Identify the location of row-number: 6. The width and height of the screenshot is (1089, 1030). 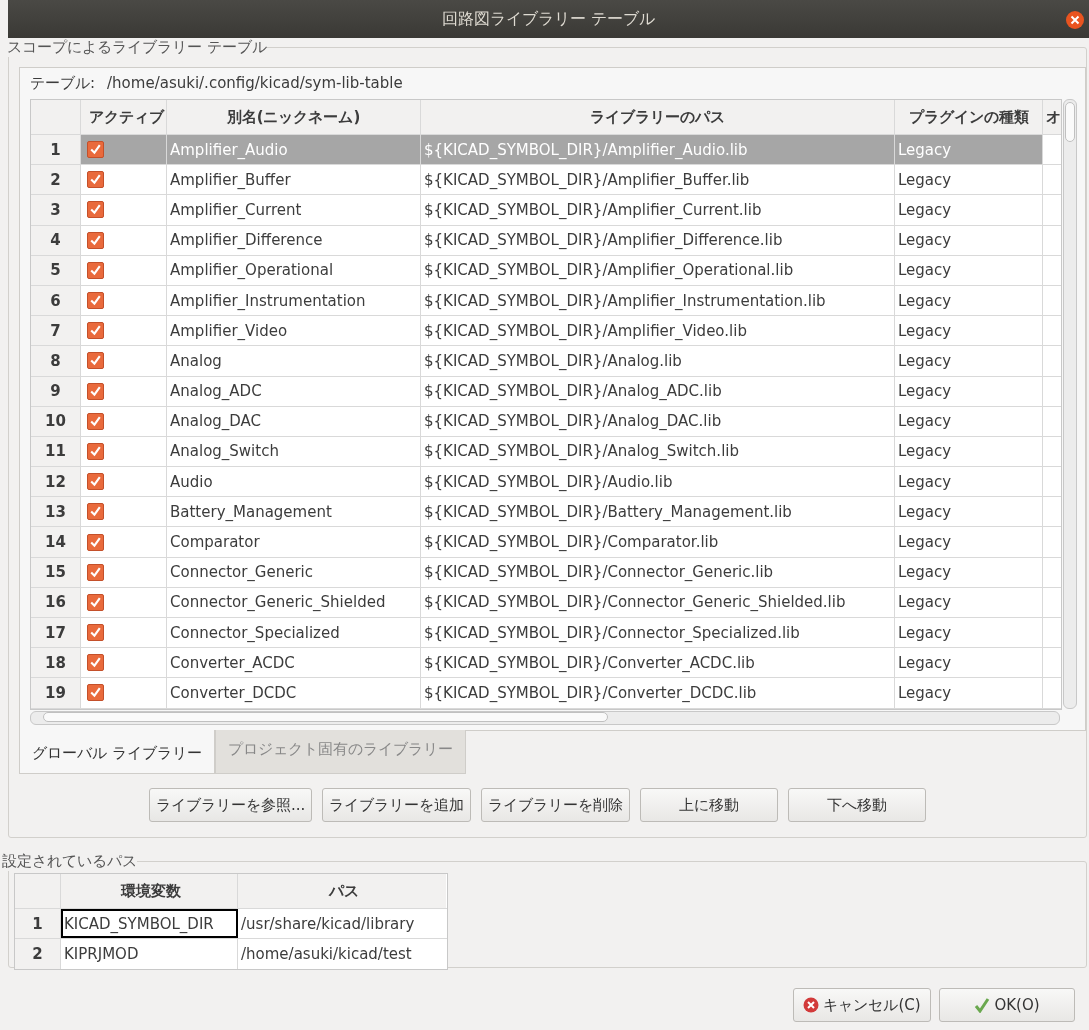
(56, 300).